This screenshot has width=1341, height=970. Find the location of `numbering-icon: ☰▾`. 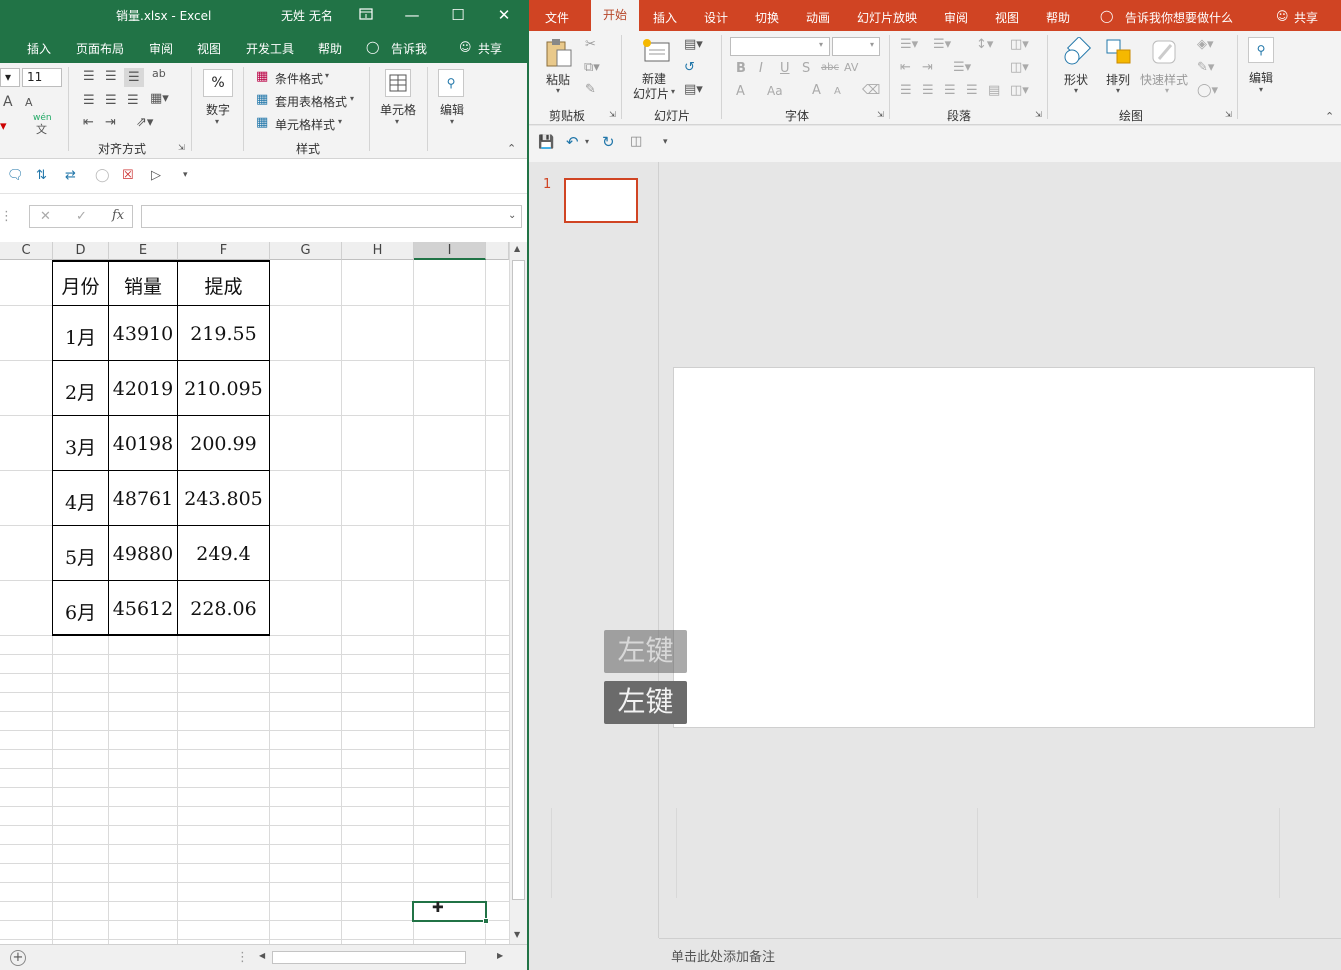

numbering-icon: ☰▾ is located at coordinates (942, 44).